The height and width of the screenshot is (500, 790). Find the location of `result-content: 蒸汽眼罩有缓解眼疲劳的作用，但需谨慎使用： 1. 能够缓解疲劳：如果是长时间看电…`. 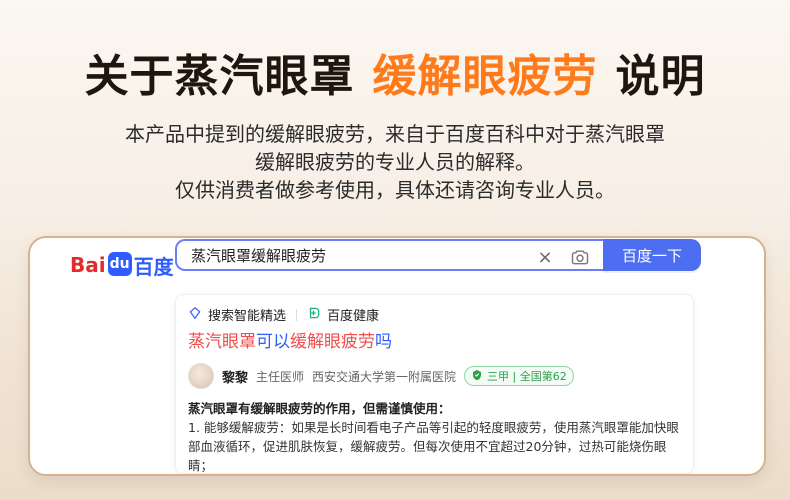

result-content: 蒸汽眼罩有缓解眼疲劳的作用，但需谨慎使用： 1. 能够缓解疲劳：如果是长时间看电… is located at coordinates (434, 436).